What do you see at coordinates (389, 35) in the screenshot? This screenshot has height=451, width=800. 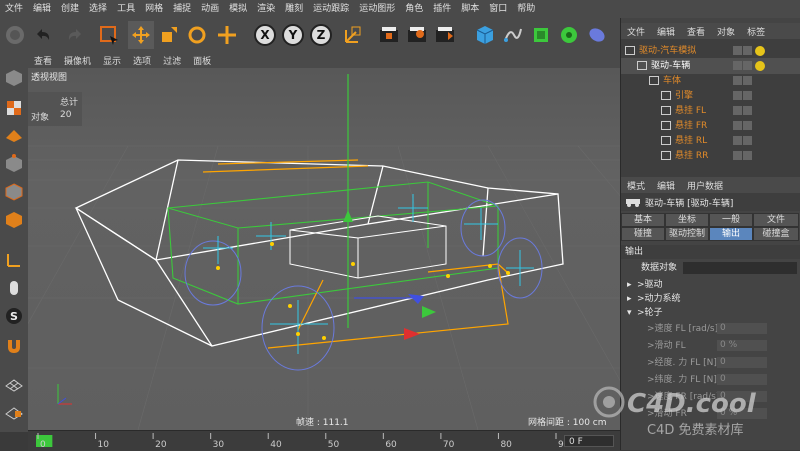 I see `render-view-icon` at bounding box center [389, 35].